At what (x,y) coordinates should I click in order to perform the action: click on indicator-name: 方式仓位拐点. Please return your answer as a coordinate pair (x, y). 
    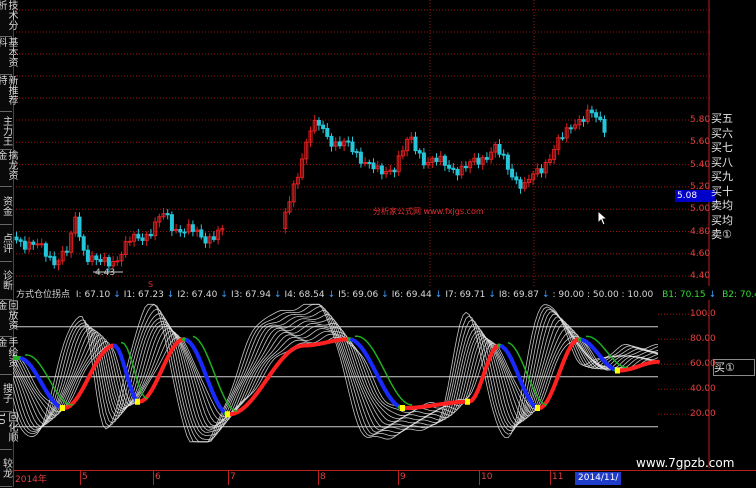
    Looking at the image, I should click on (43, 295).